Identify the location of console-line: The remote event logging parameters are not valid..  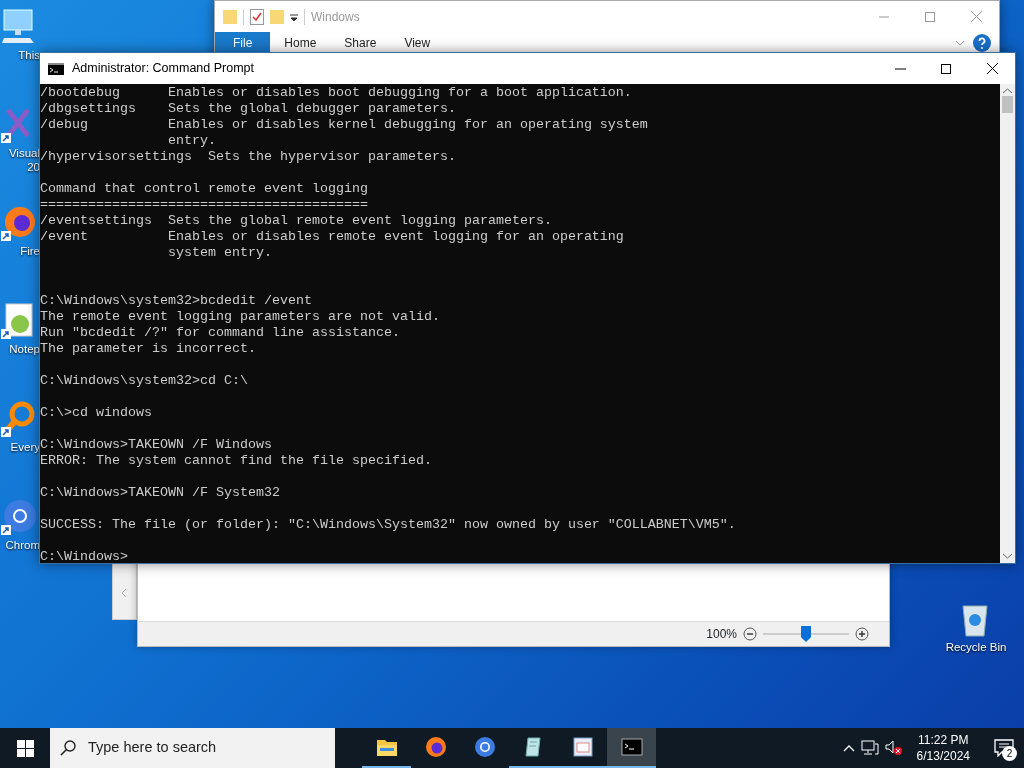
(240, 317).